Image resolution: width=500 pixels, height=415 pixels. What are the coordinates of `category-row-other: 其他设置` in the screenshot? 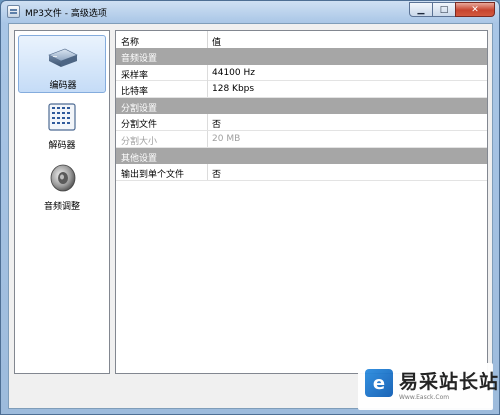 It's located at (301, 156).